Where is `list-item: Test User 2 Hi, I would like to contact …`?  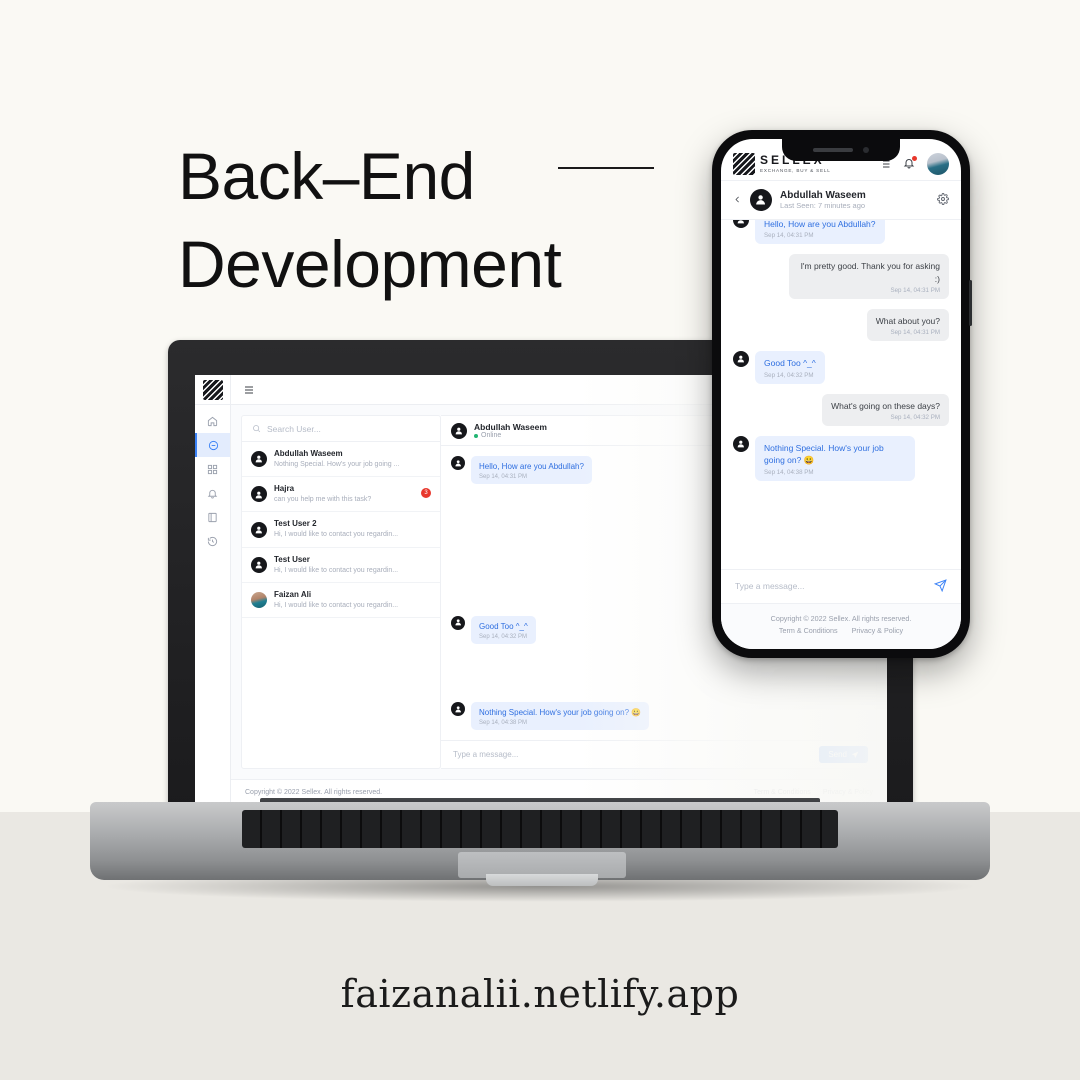 list-item: Test User 2 Hi, I would like to contact … is located at coordinates (341, 530).